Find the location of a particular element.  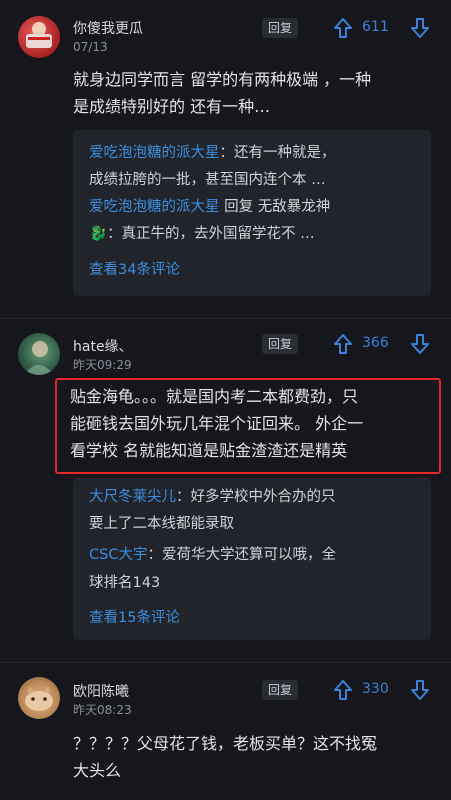

timestamp: 昨天08:23 is located at coordinates (102, 710).